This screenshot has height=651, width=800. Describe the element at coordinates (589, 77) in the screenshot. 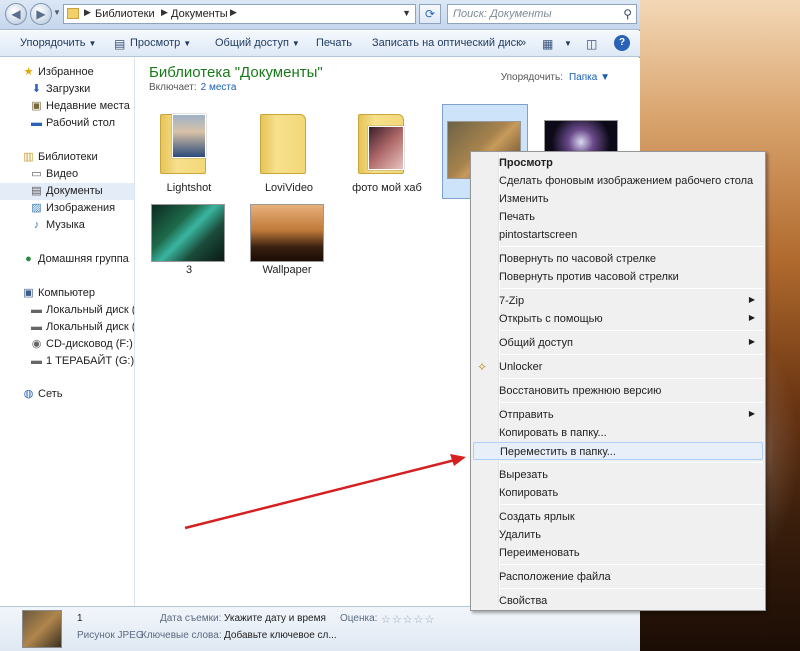

I see `arrange-by-dropdown: Папка ▼` at that location.